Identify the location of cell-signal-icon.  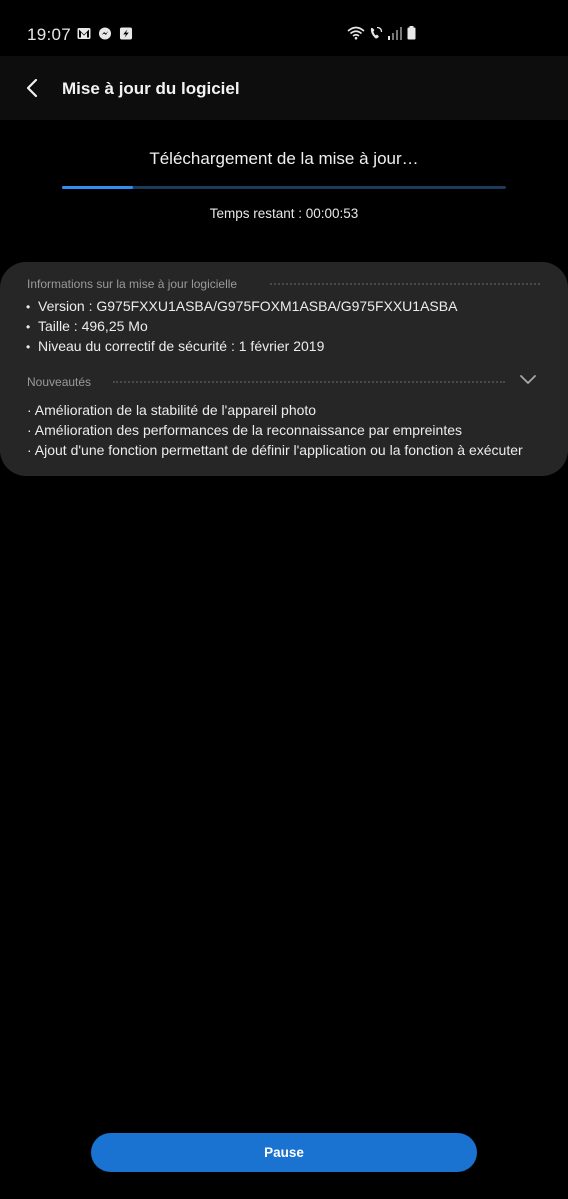
(395, 33).